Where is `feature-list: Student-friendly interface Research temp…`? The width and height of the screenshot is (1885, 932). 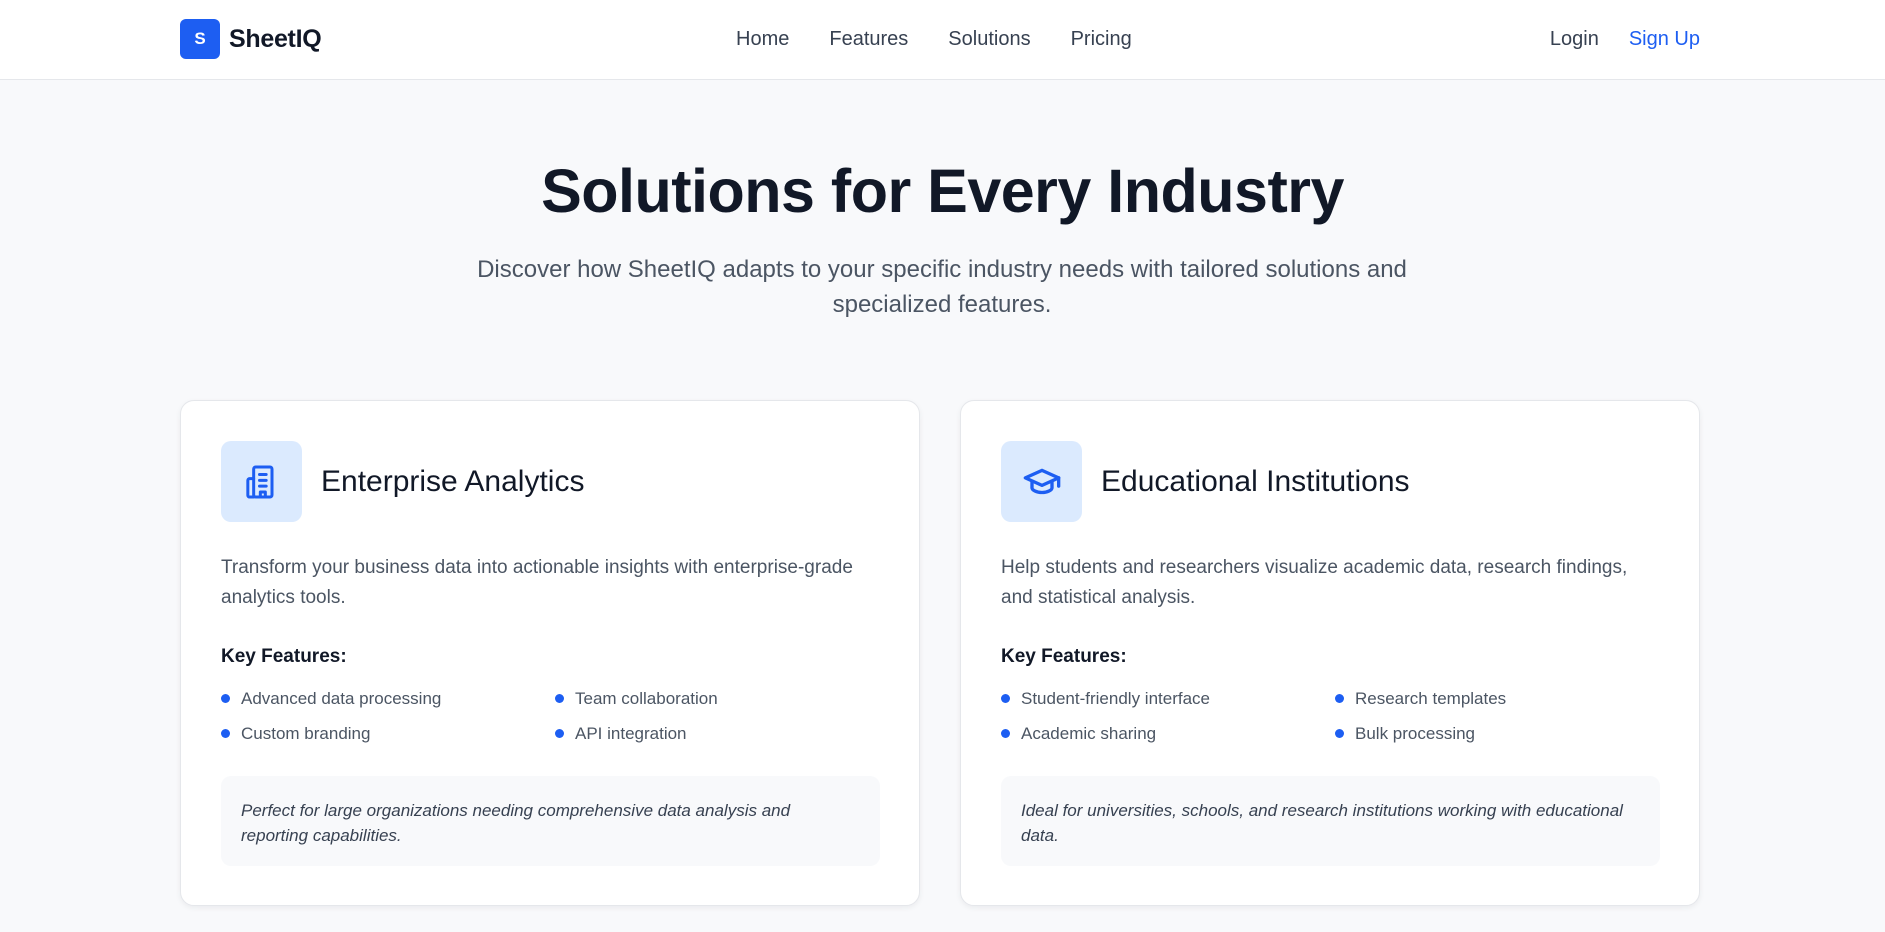
feature-list: Student-friendly interface Research temp… is located at coordinates (1331, 716).